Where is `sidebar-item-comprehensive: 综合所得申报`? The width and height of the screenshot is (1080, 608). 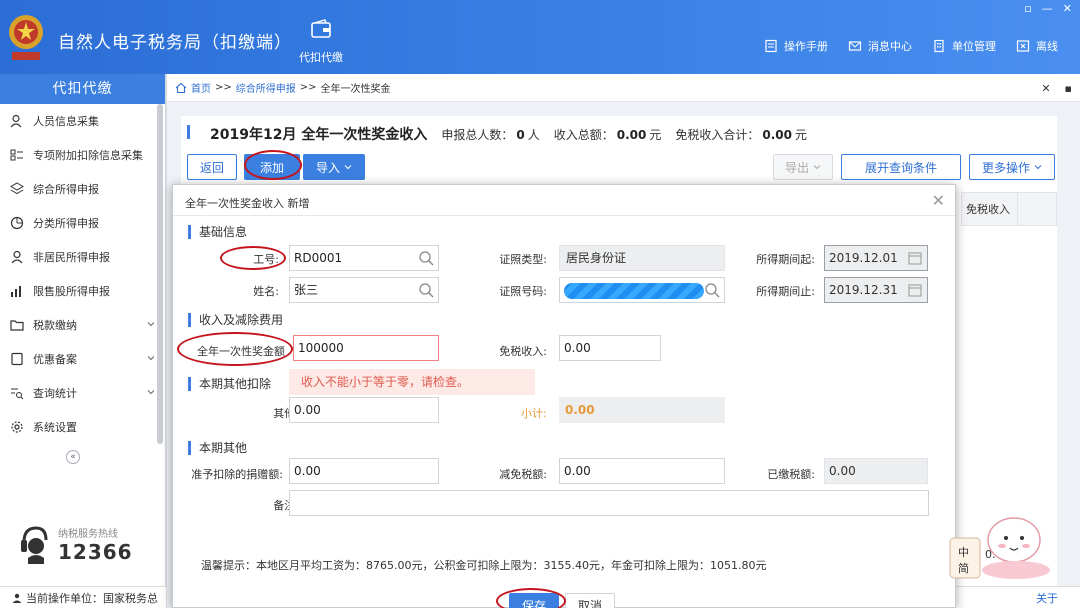
sidebar-item-comprehensive: 综合所得申报 is located at coordinates (82, 189).